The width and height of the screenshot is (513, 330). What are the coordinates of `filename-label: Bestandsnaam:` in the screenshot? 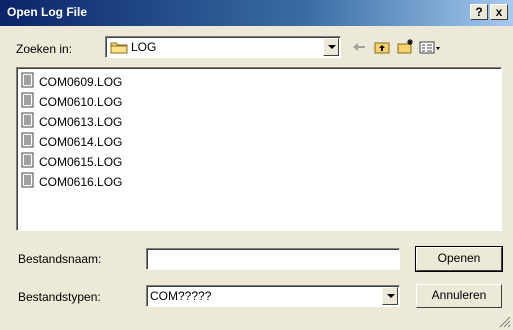 It's located at (60, 259).